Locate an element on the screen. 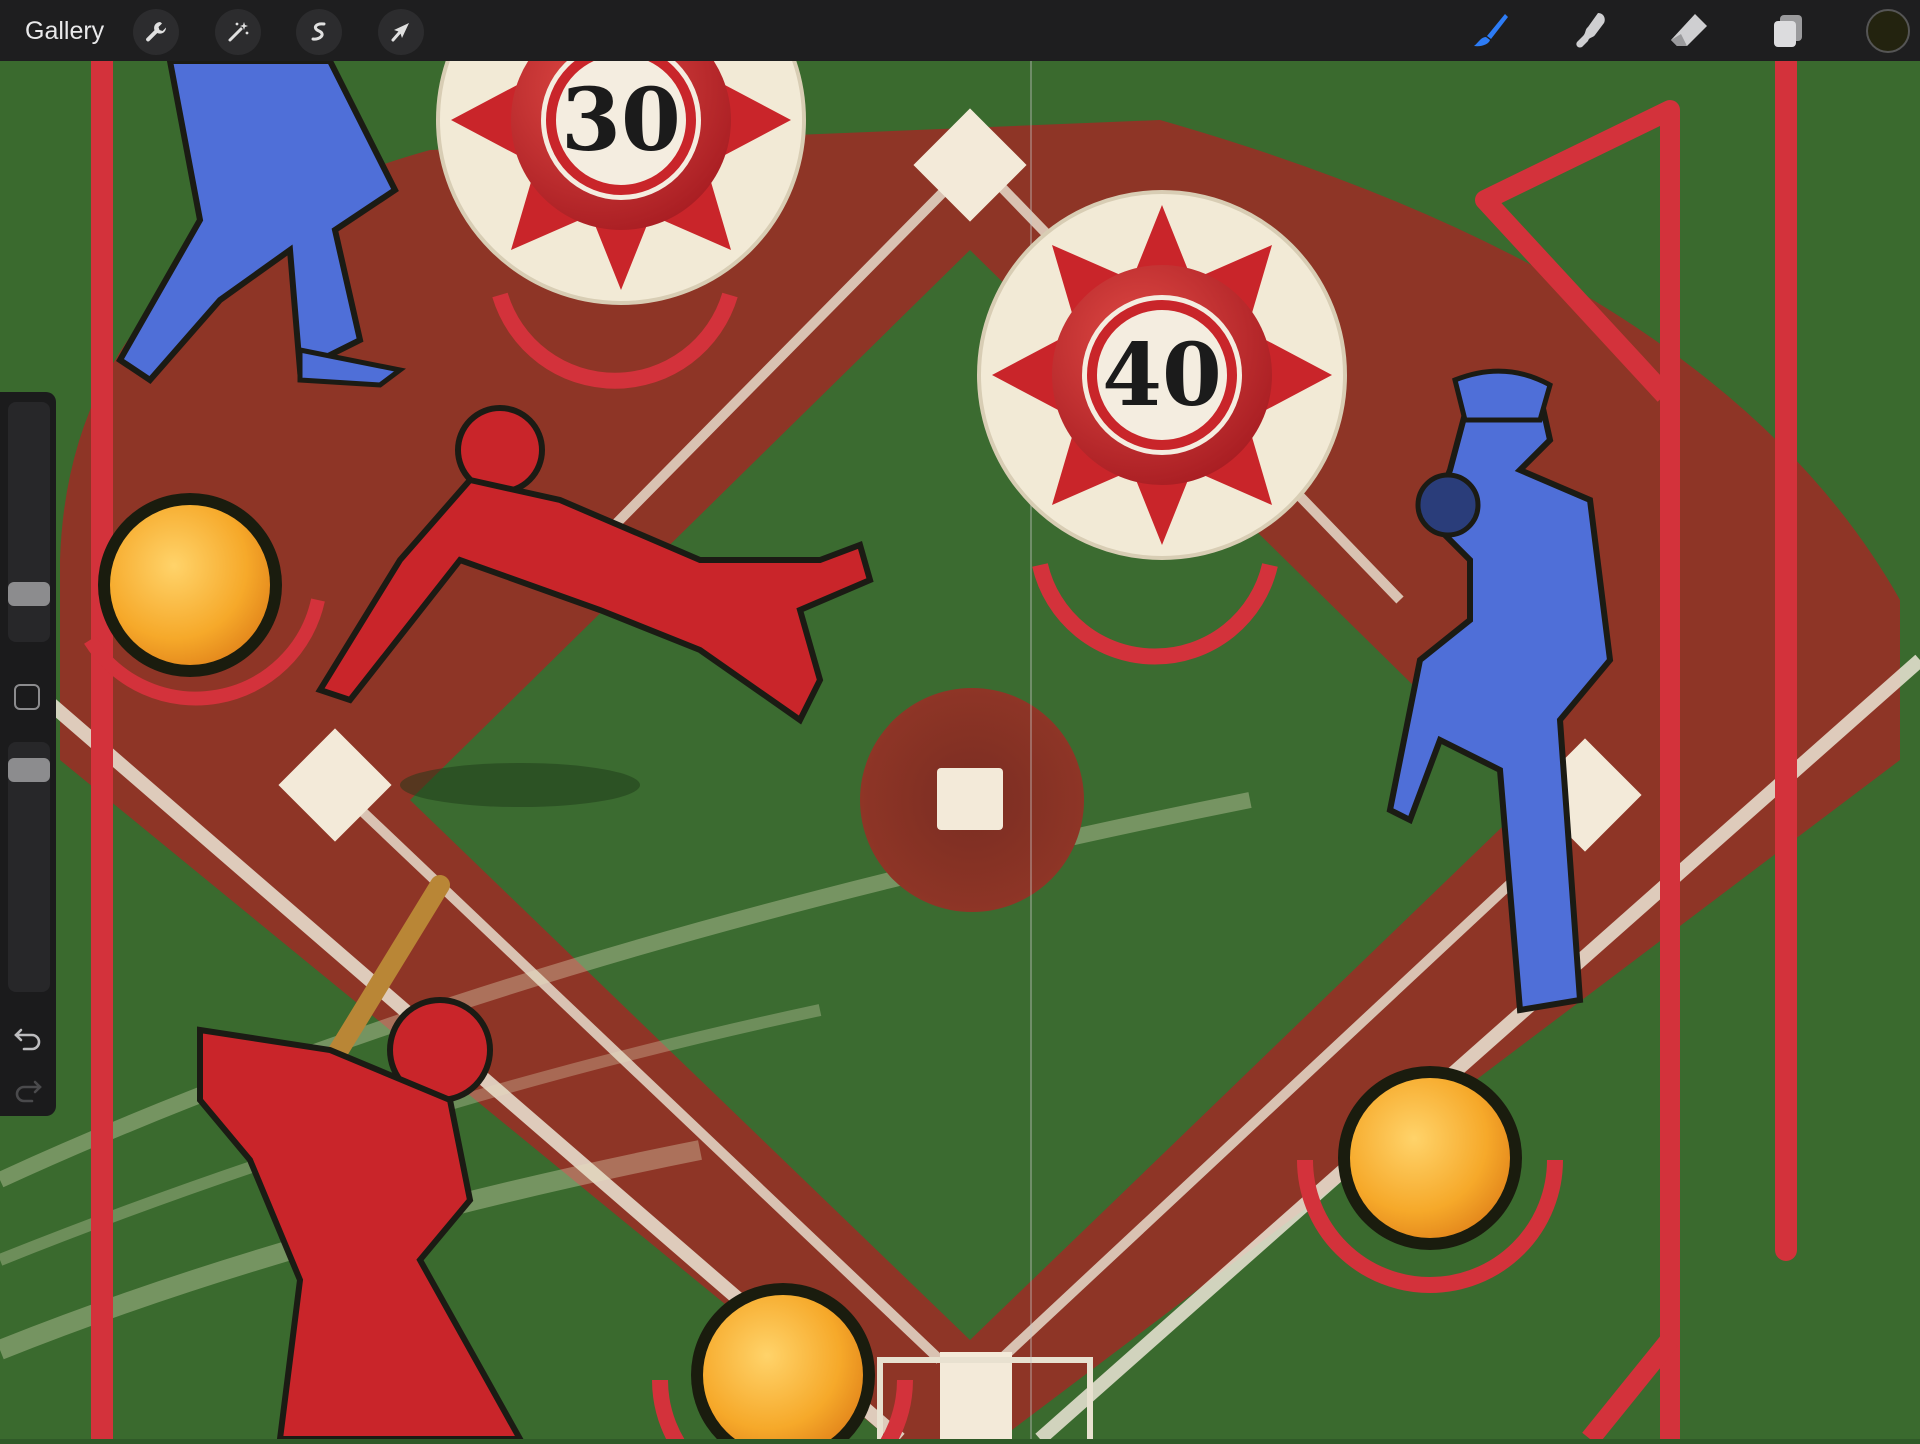  magic-wand-icon is located at coordinates (238, 32).